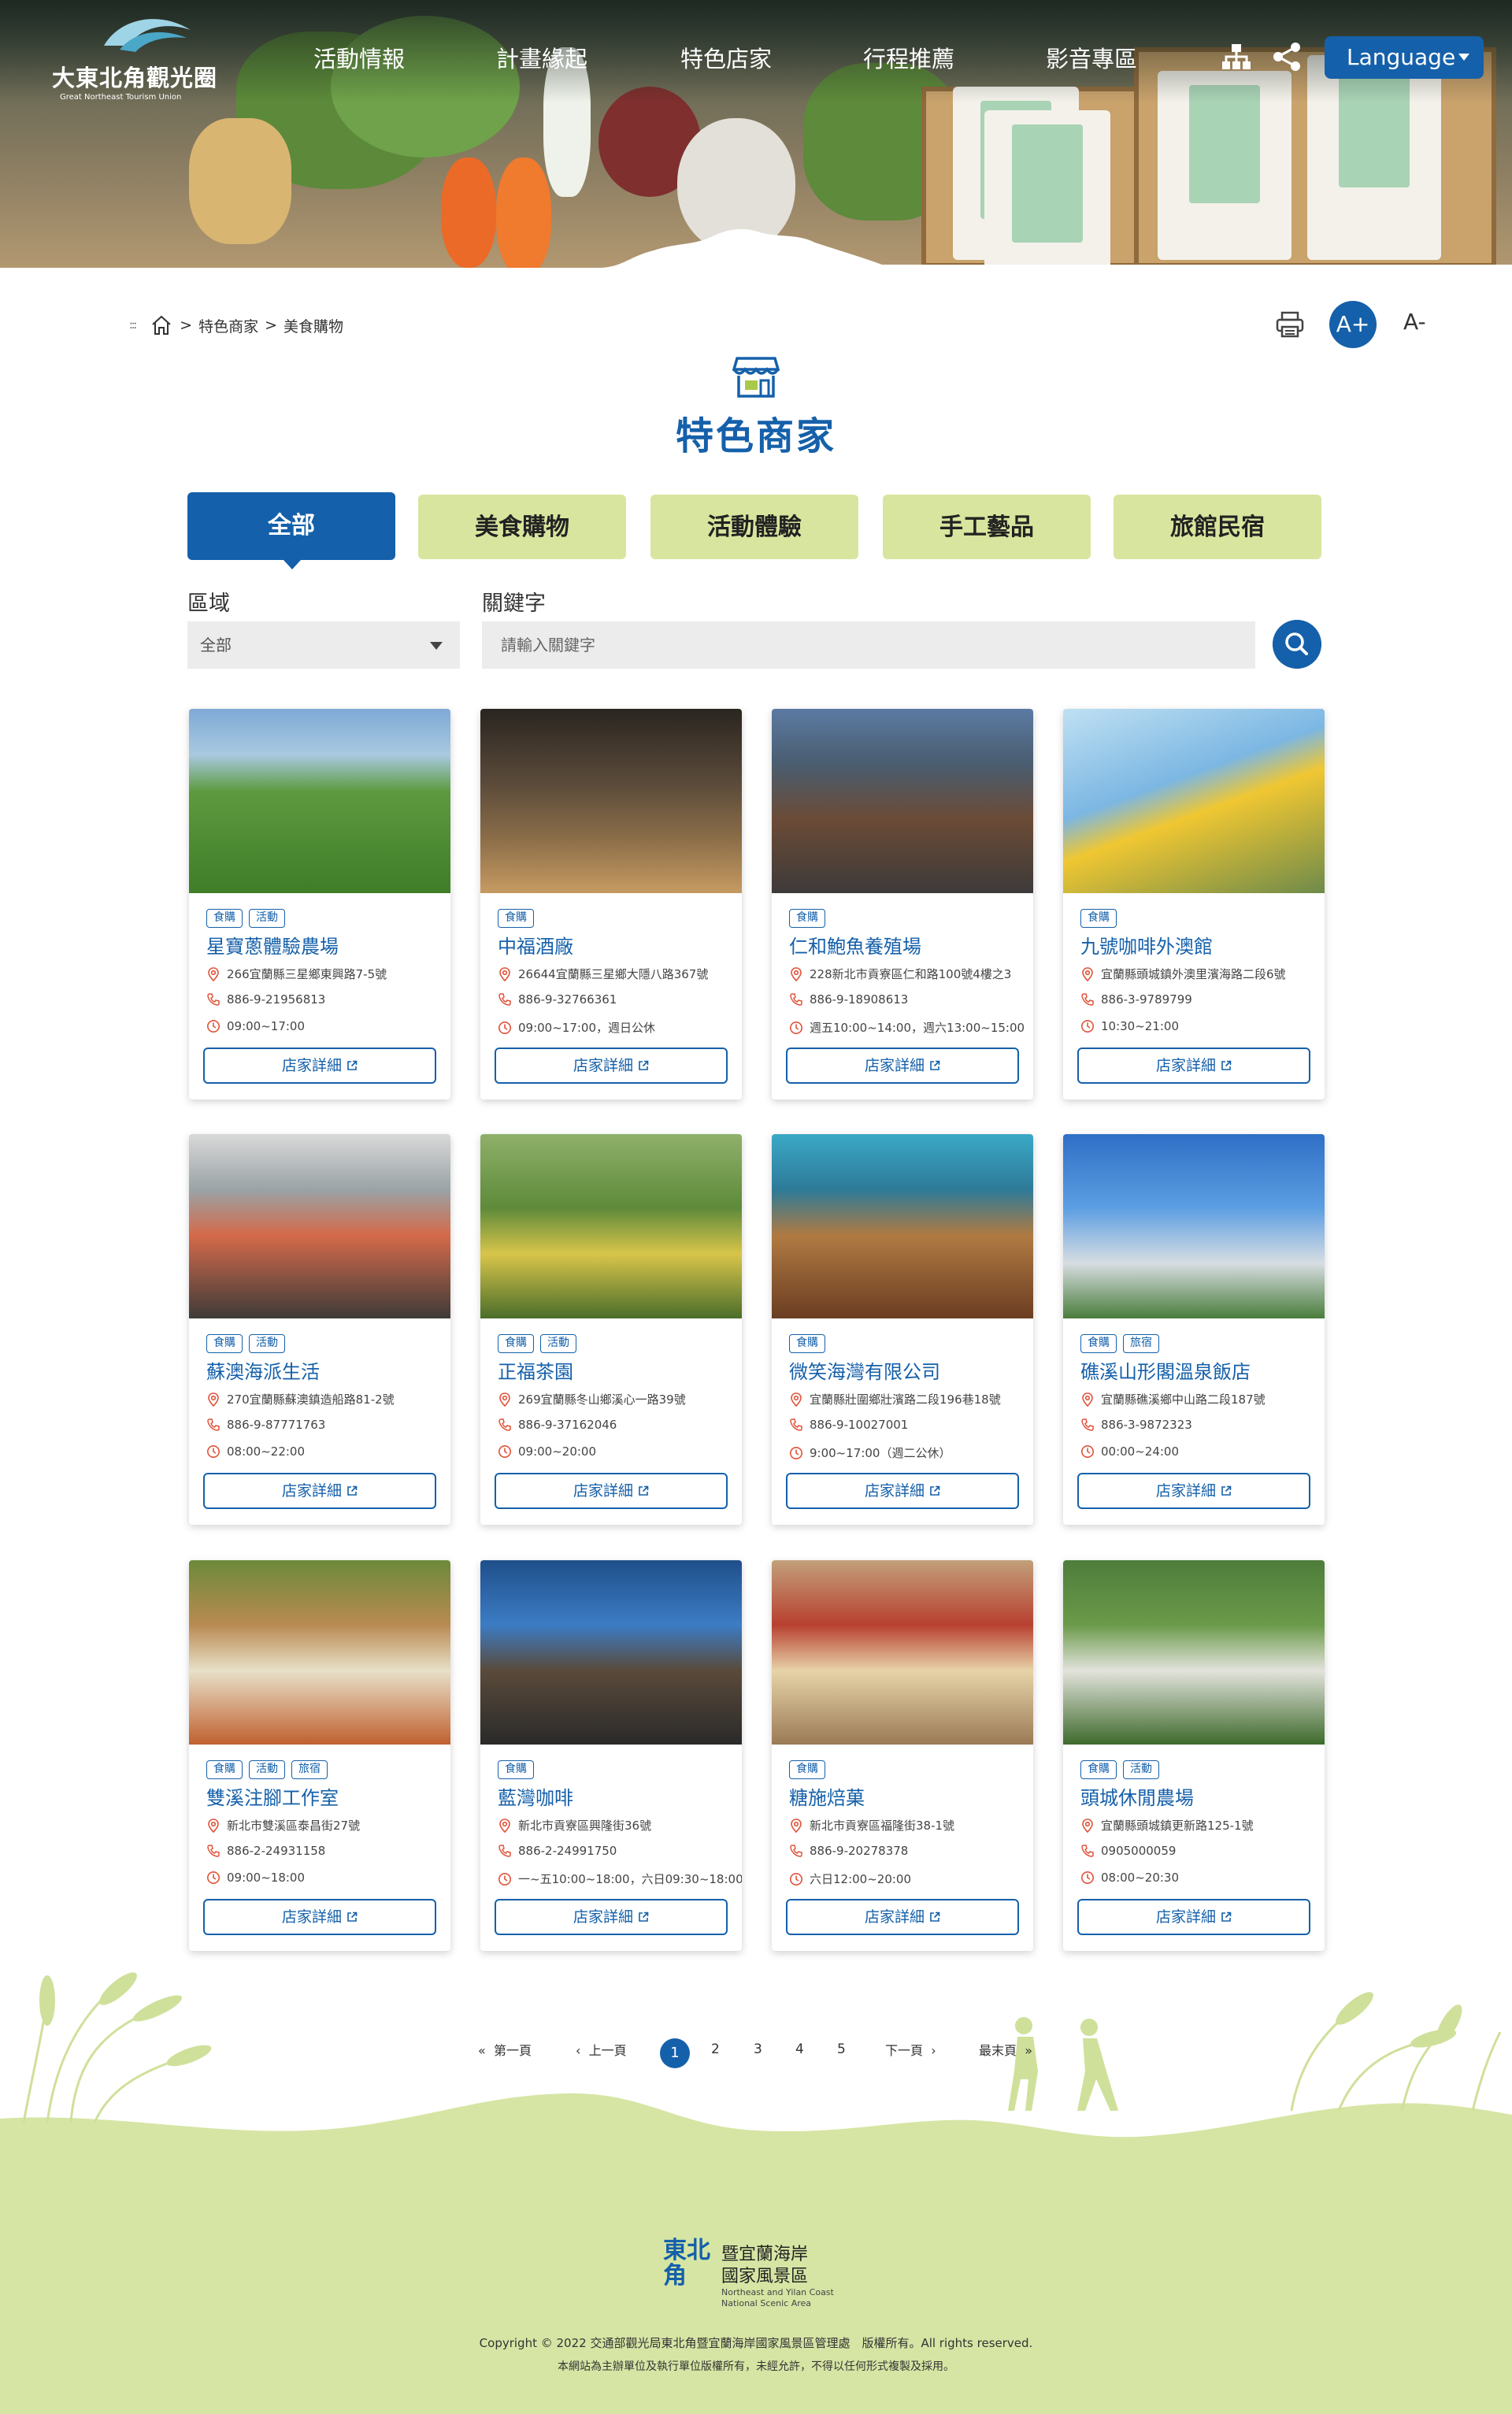 The height and width of the screenshot is (2414, 1512). I want to click on store-name: 頭城休閒農場, so click(1137, 1796).